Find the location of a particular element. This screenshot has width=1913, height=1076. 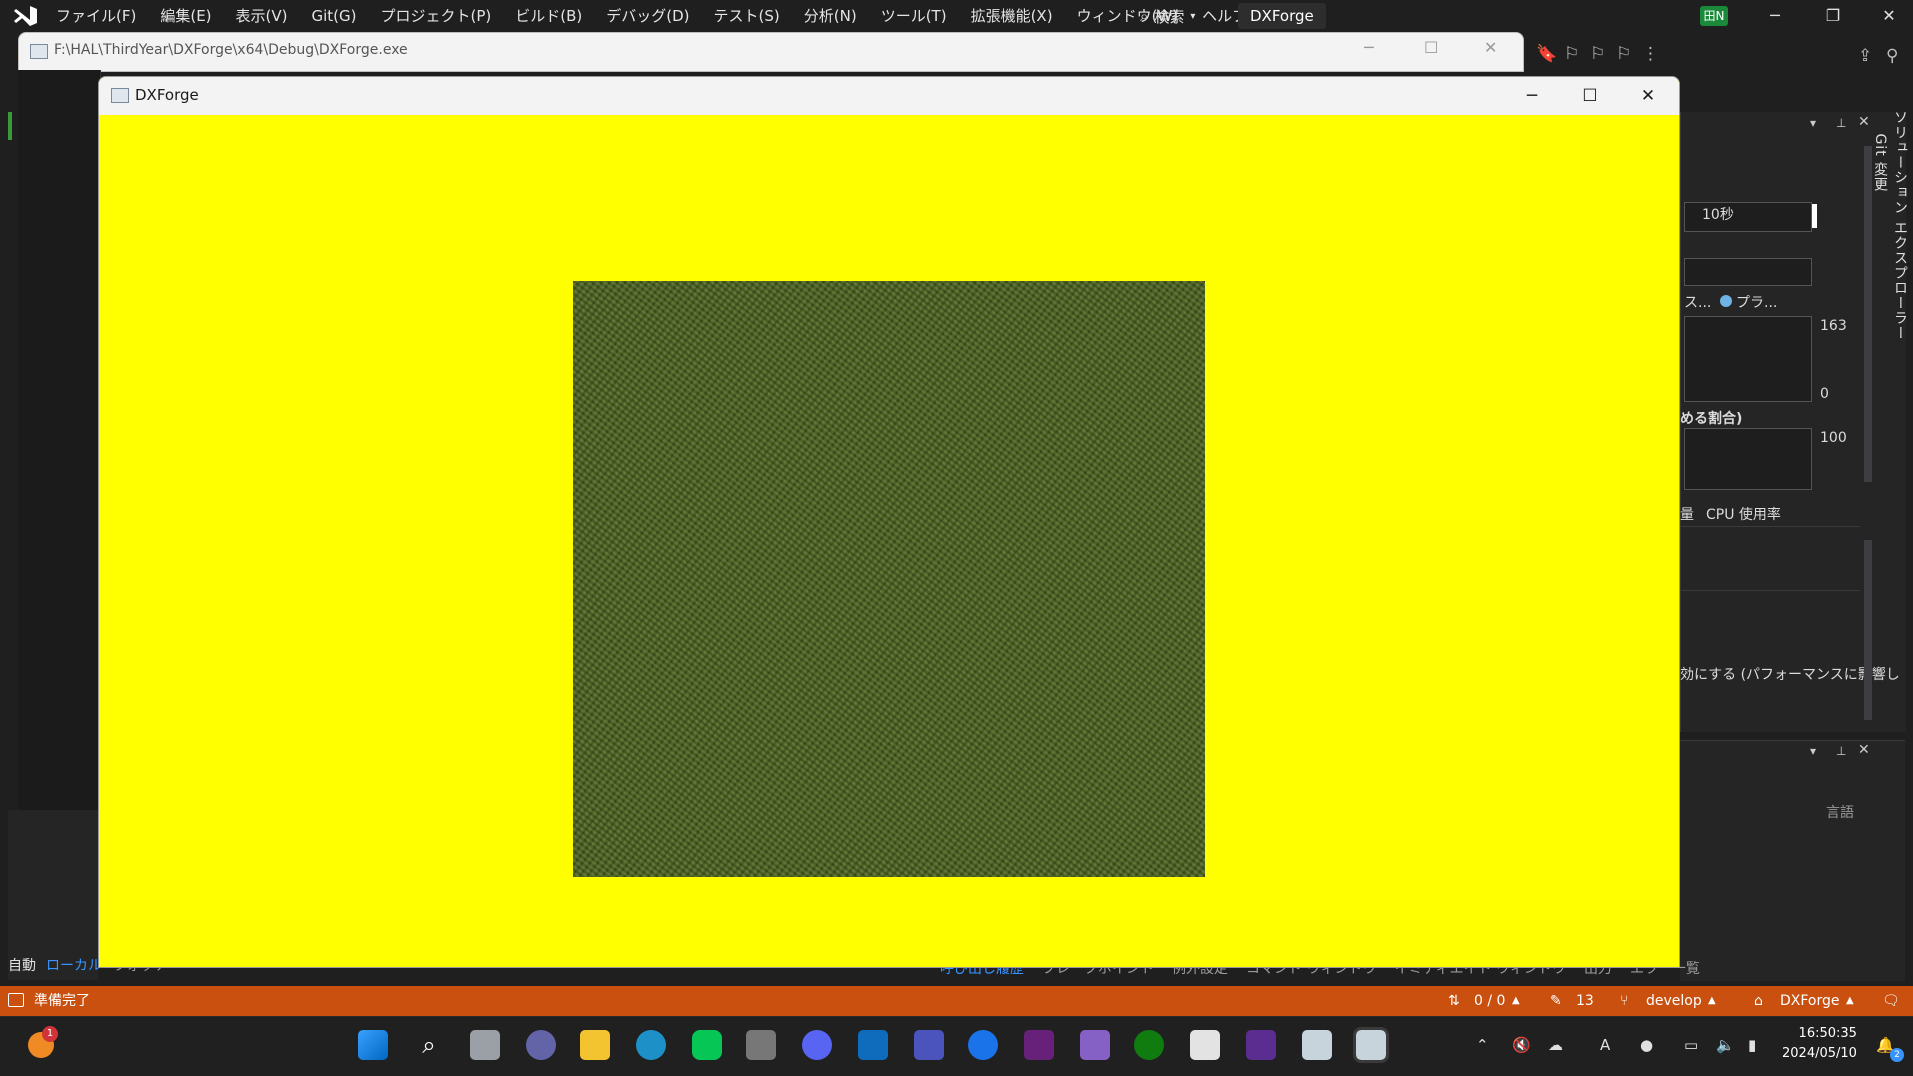

tab-autos: 自動 is located at coordinates (22, 966).